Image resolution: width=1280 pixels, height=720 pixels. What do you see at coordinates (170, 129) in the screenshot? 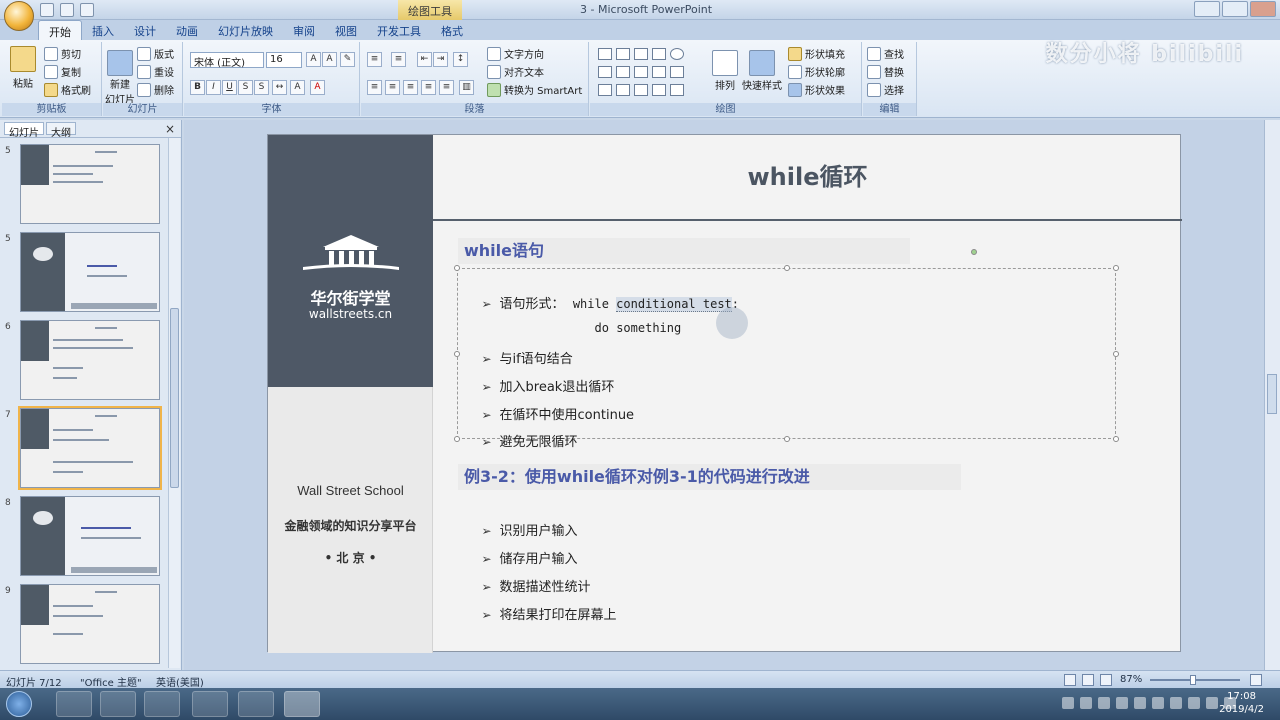
I see `close-icon: ×` at bounding box center [170, 129].